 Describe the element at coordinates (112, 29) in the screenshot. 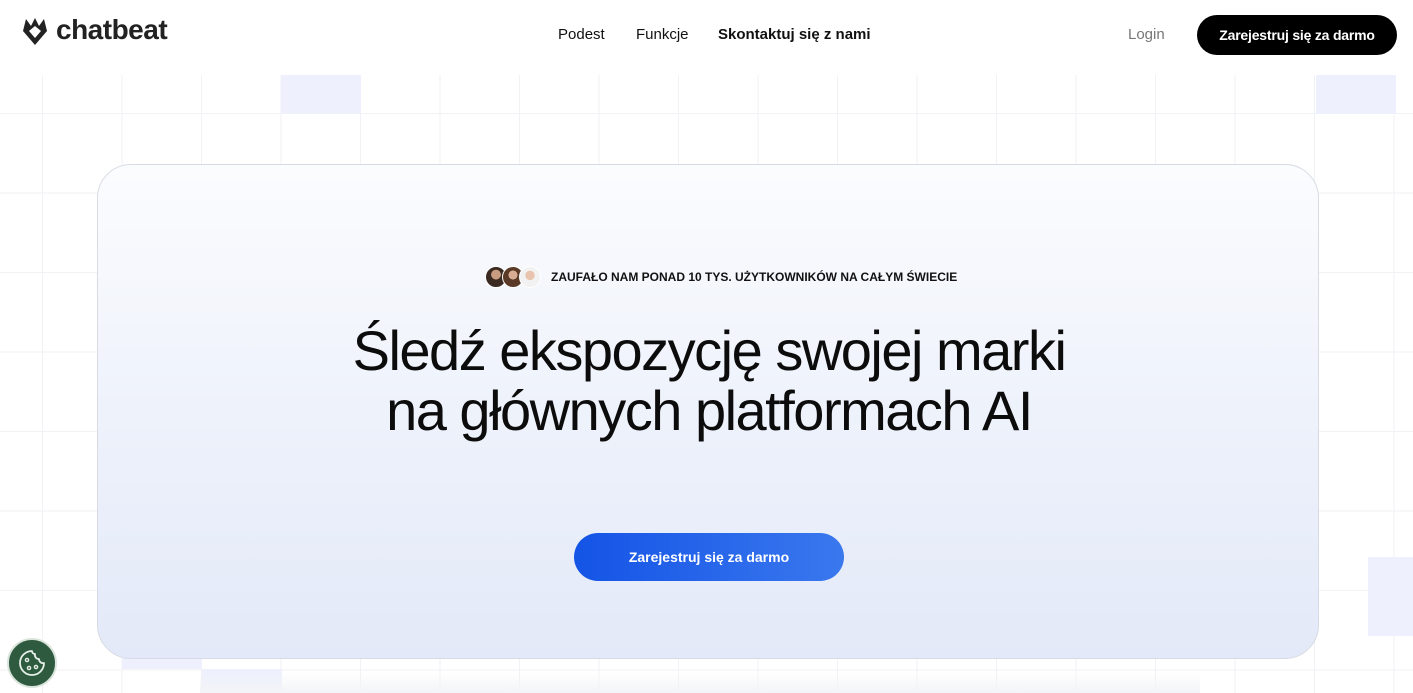

I see `brand-name: chatbeat` at that location.